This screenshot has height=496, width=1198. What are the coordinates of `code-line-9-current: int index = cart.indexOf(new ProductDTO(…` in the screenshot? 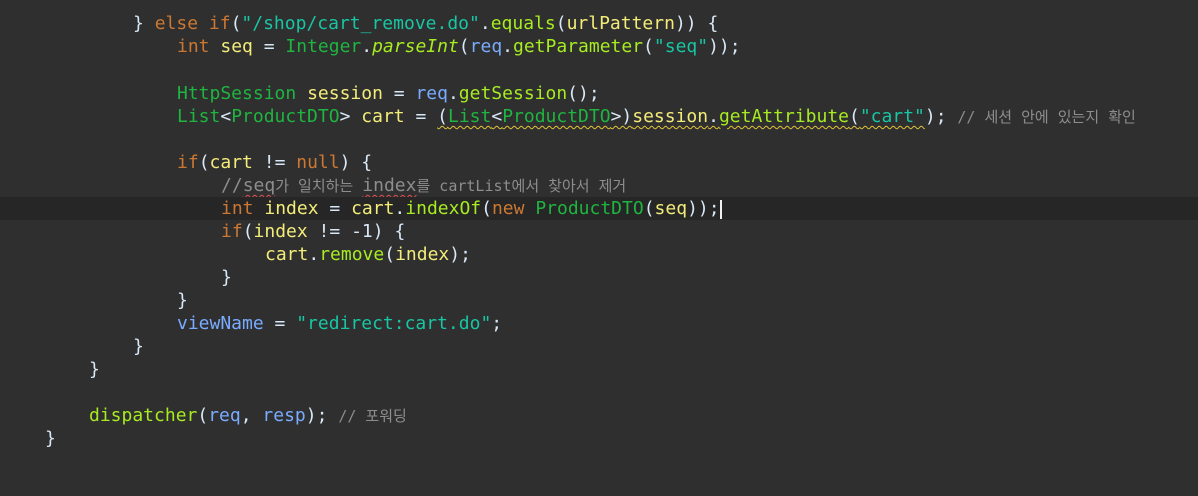 It's located at (599, 208).